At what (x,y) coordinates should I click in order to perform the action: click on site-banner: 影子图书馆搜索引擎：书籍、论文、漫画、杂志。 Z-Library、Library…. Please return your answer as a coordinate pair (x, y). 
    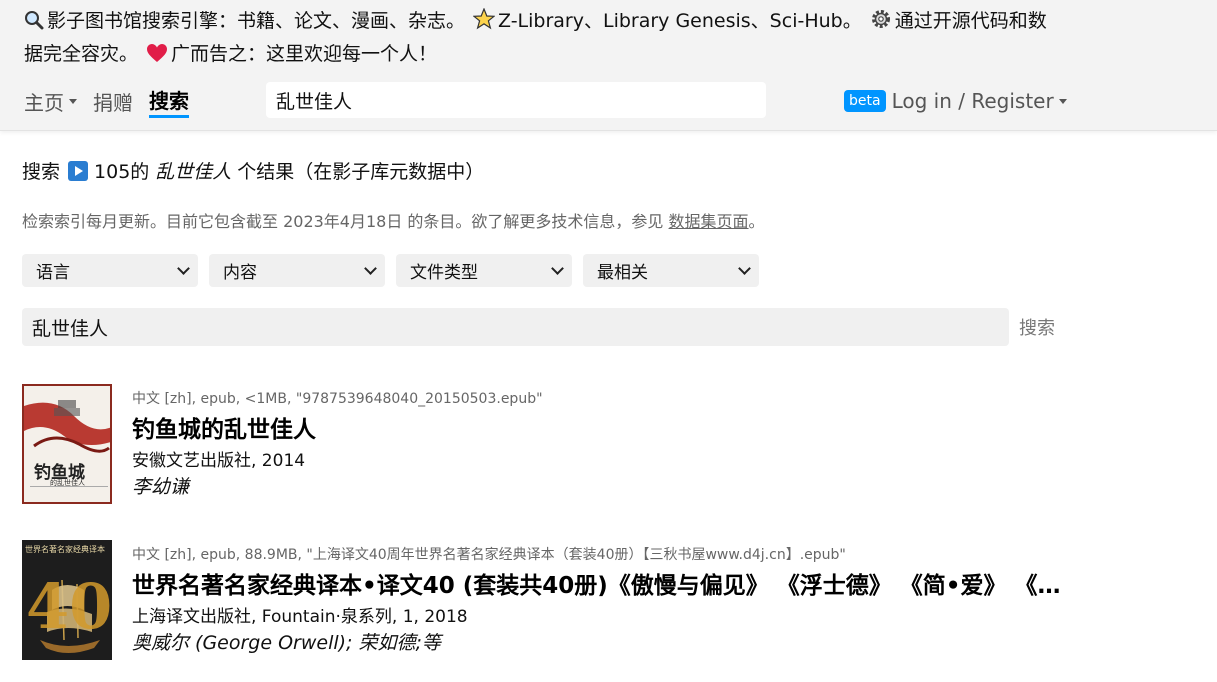
    Looking at the image, I should click on (544, 39).